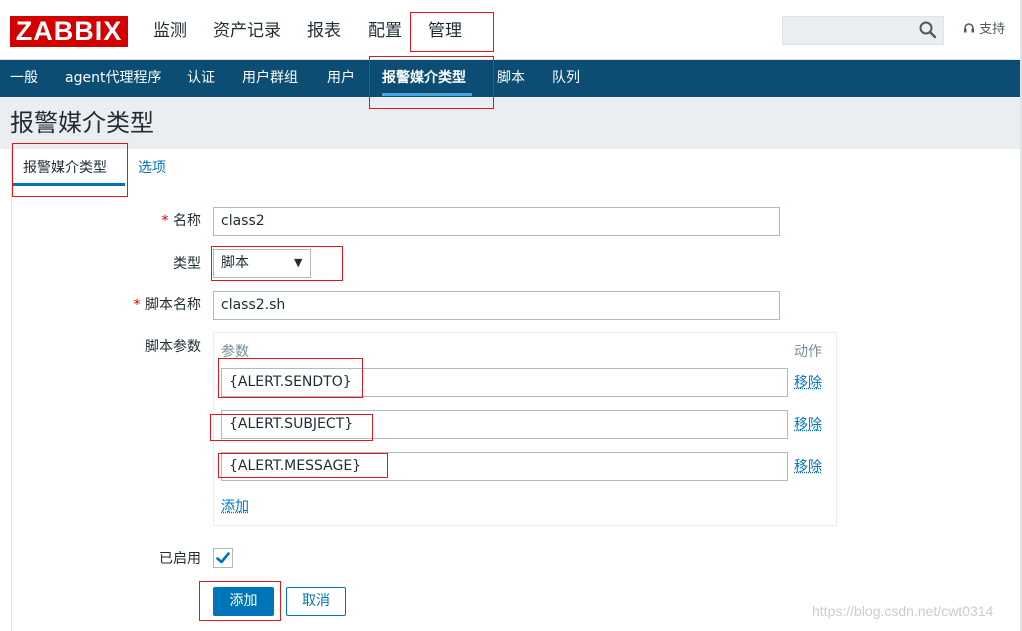  I want to click on nav-reports: 报表, so click(324, 30).